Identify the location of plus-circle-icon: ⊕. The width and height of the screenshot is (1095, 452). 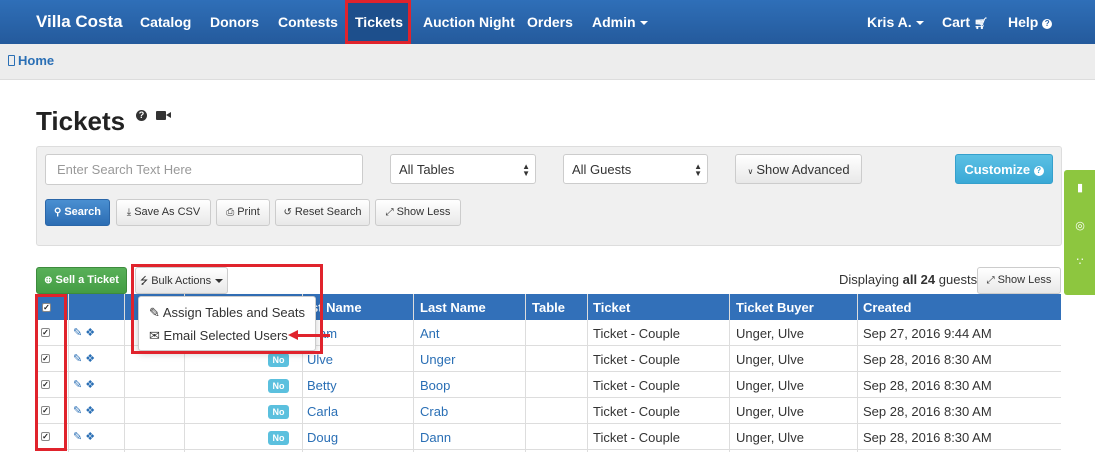
(48, 280).